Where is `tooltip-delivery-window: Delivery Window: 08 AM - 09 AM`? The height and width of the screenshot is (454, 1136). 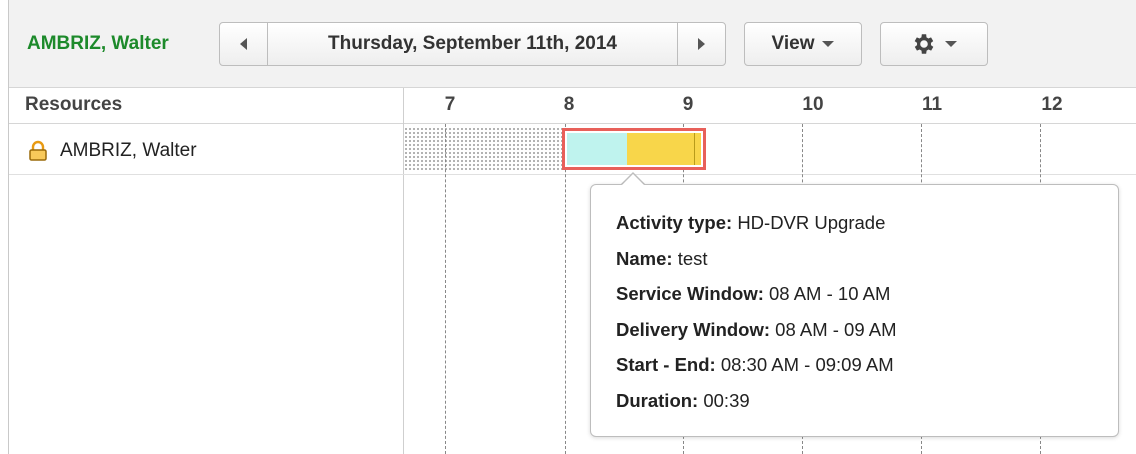 tooltip-delivery-window: Delivery Window: 08 AM - 09 AM is located at coordinates (756, 329).